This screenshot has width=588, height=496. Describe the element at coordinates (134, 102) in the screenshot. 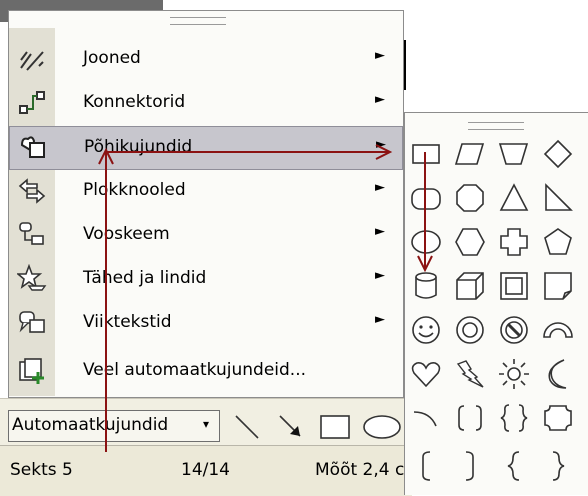

I see `menu-item-label: Konnektorid` at that location.